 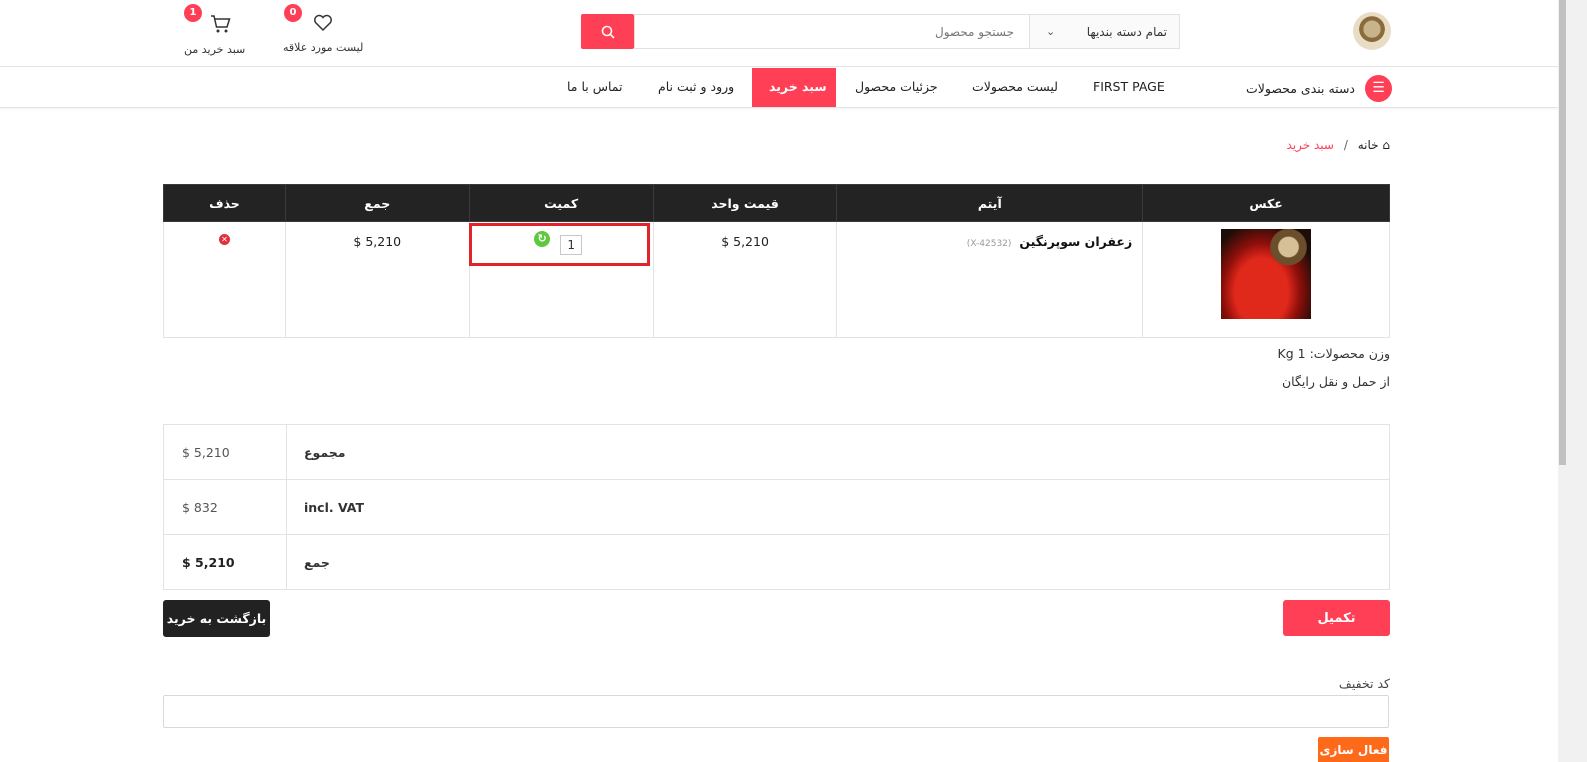 What do you see at coordinates (1372, 31) in the screenshot?
I see `site-logo` at bounding box center [1372, 31].